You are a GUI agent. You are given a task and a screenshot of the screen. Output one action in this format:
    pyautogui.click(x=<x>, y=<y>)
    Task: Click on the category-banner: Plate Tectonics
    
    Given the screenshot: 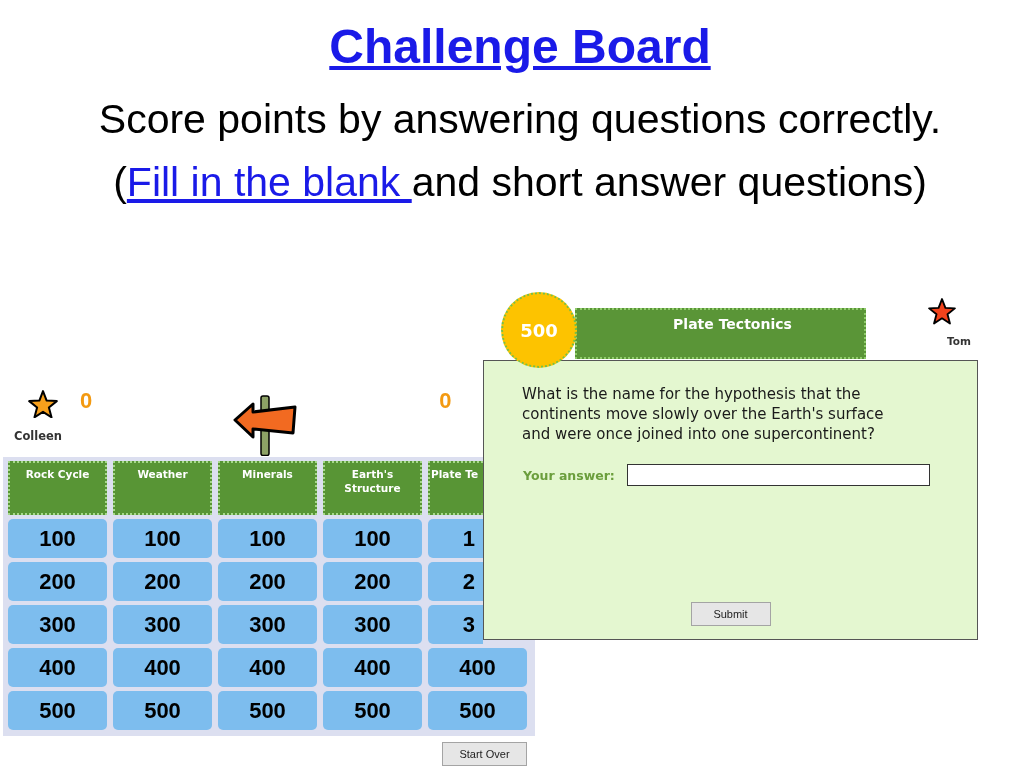 What is the action you would take?
    pyautogui.click(x=720, y=333)
    